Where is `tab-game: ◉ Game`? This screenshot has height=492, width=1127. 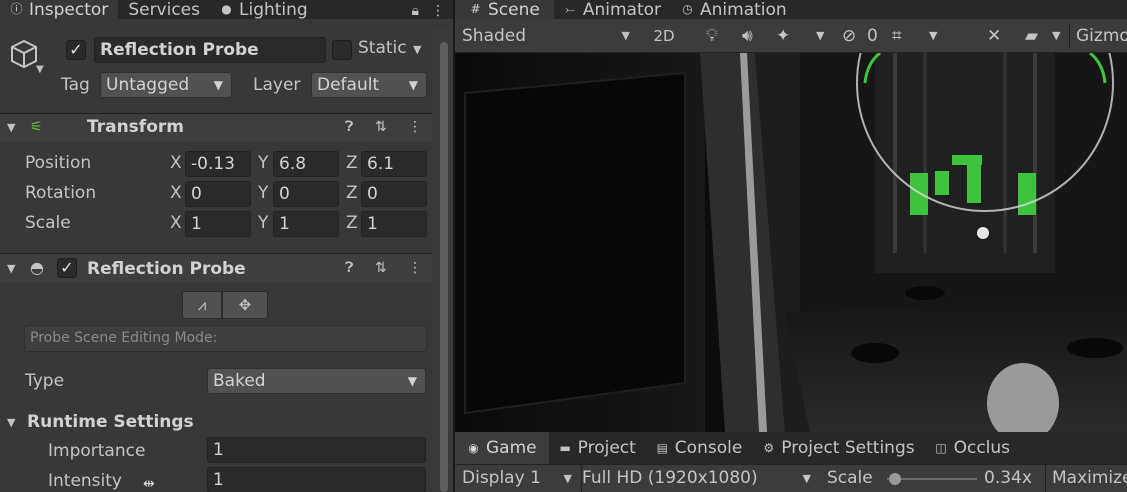
tab-game: ◉ Game is located at coordinates (502, 448).